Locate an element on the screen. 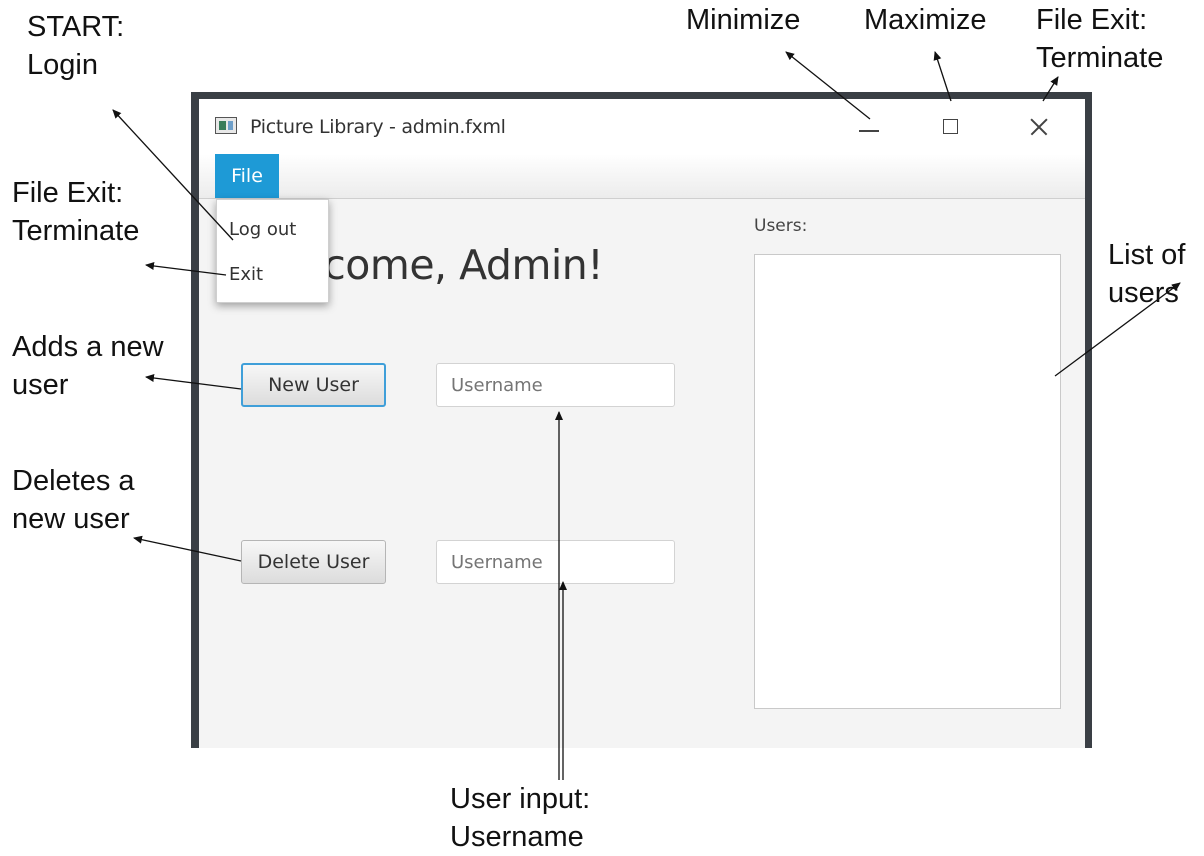 The width and height of the screenshot is (1204, 856). arrow-maximize is located at coordinates (942, 76).